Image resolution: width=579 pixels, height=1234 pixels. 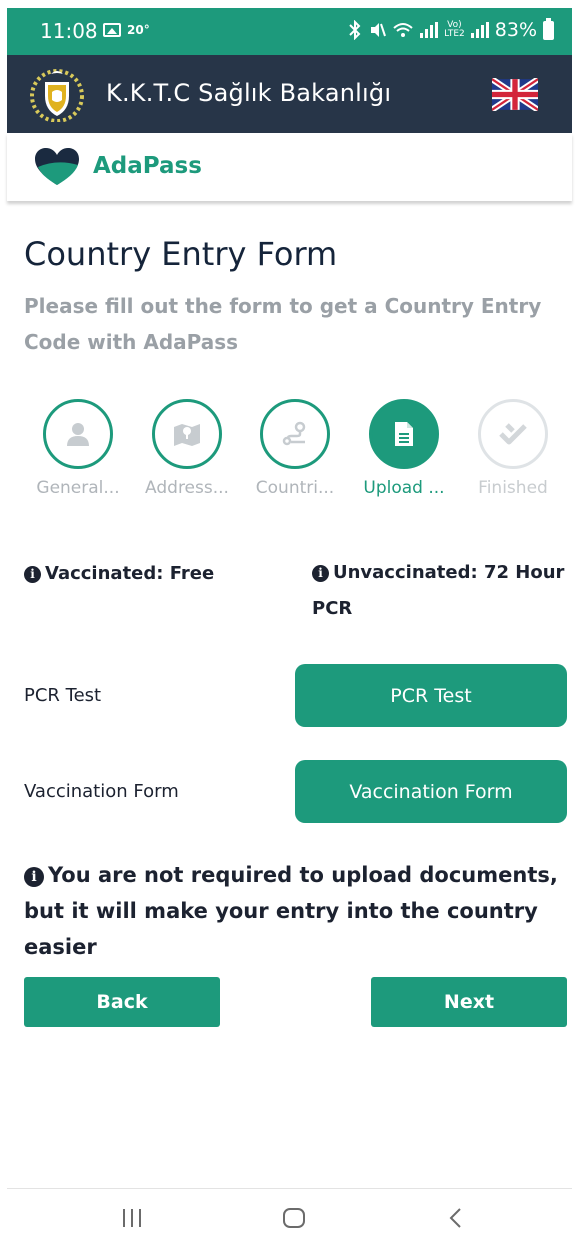 What do you see at coordinates (513, 488) in the screenshot?
I see `step-label: Finished` at bounding box center [513, 488].